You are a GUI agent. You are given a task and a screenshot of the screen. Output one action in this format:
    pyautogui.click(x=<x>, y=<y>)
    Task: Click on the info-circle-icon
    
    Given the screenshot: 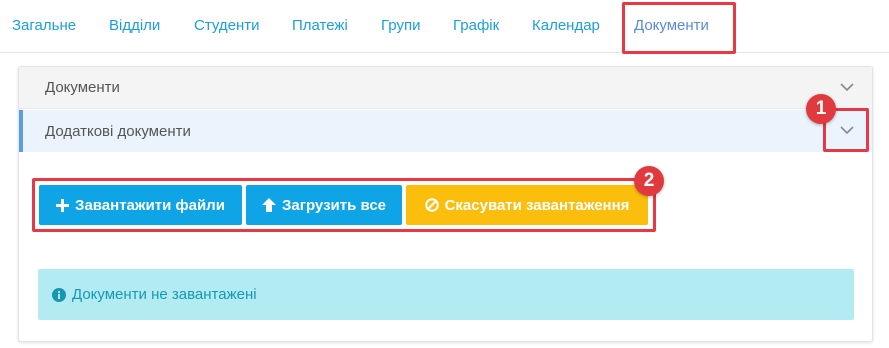 What is the action you would take?
    pyautogui.click(x=59, y=294)
    